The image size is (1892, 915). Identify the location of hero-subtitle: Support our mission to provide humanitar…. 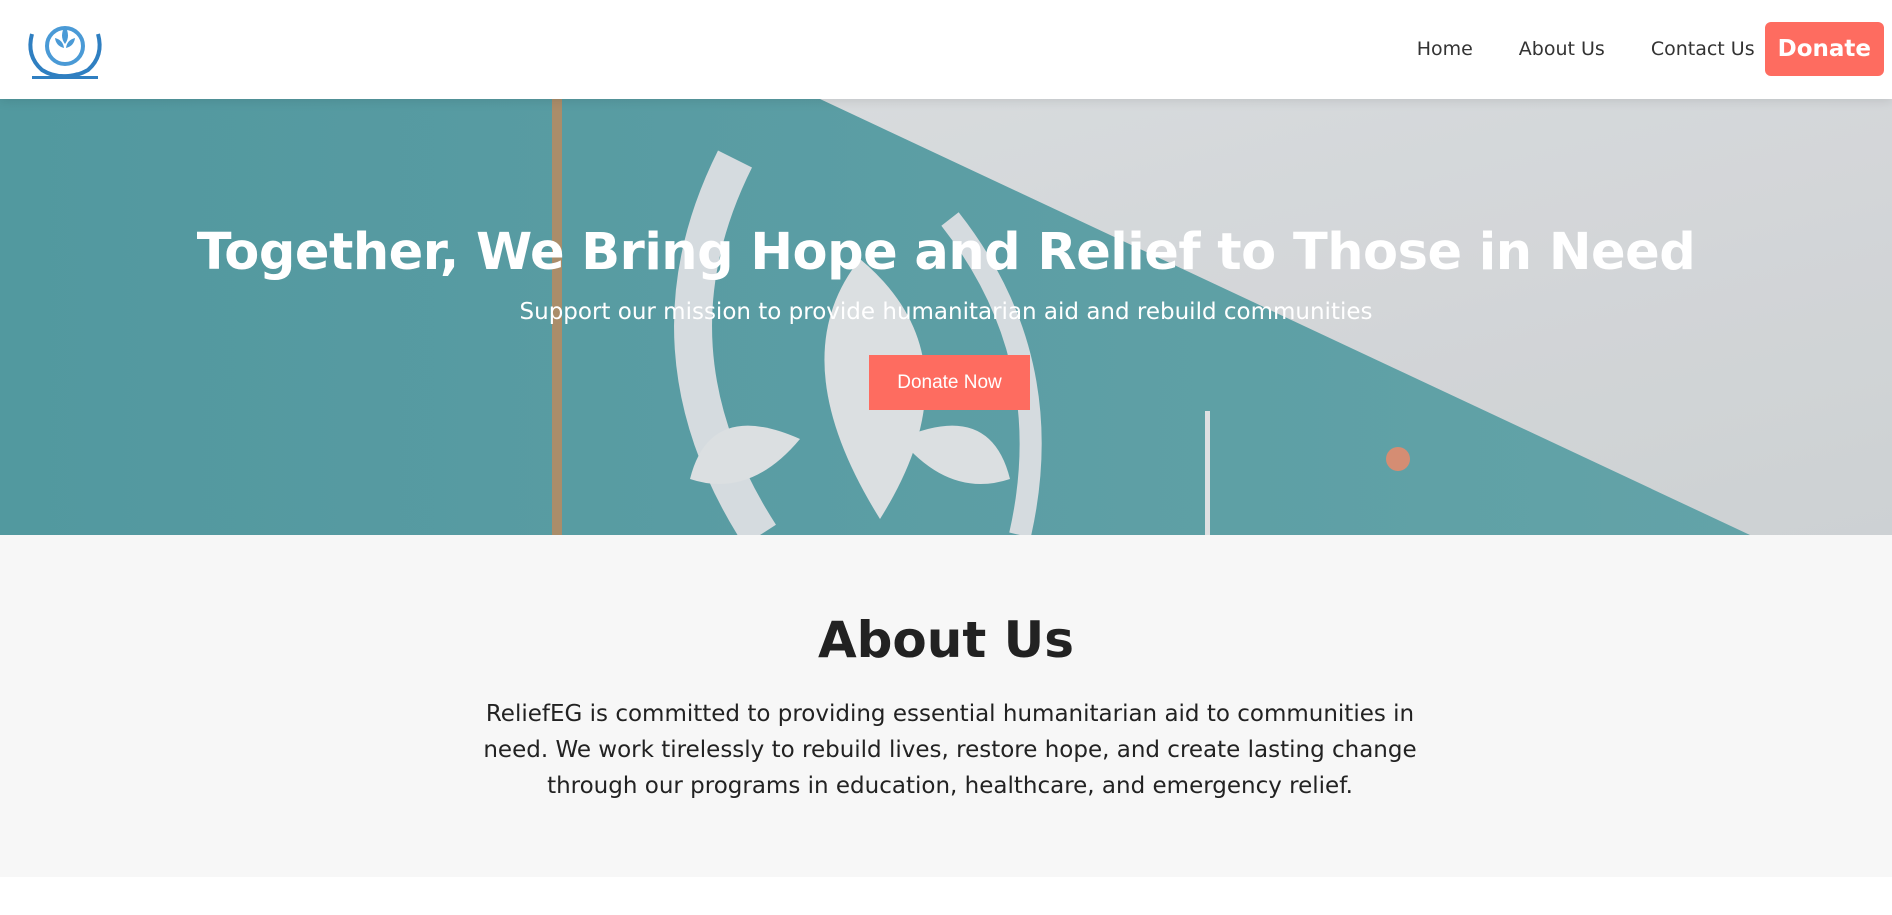
(946, 312).